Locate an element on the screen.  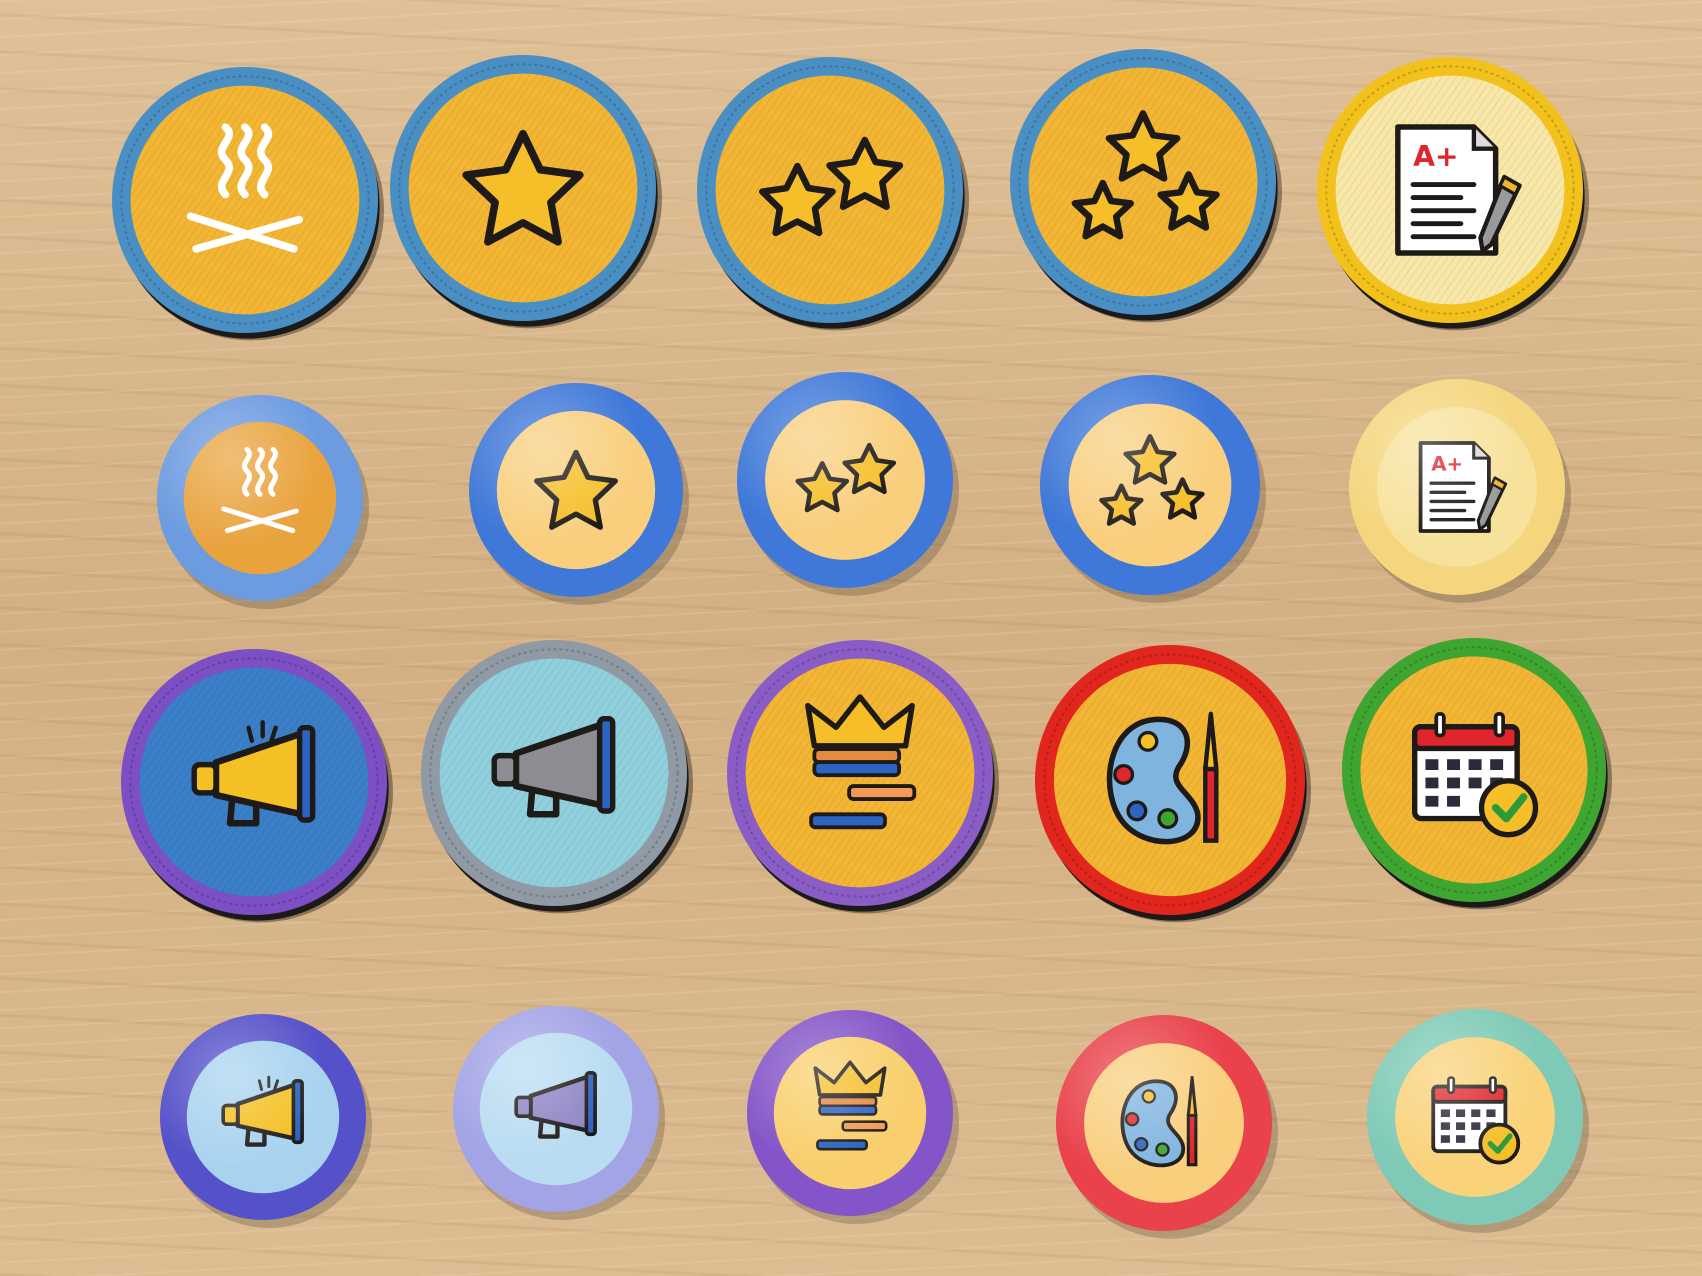
embroidered-patch-calendar-check is located at coordinates (1477, 774).